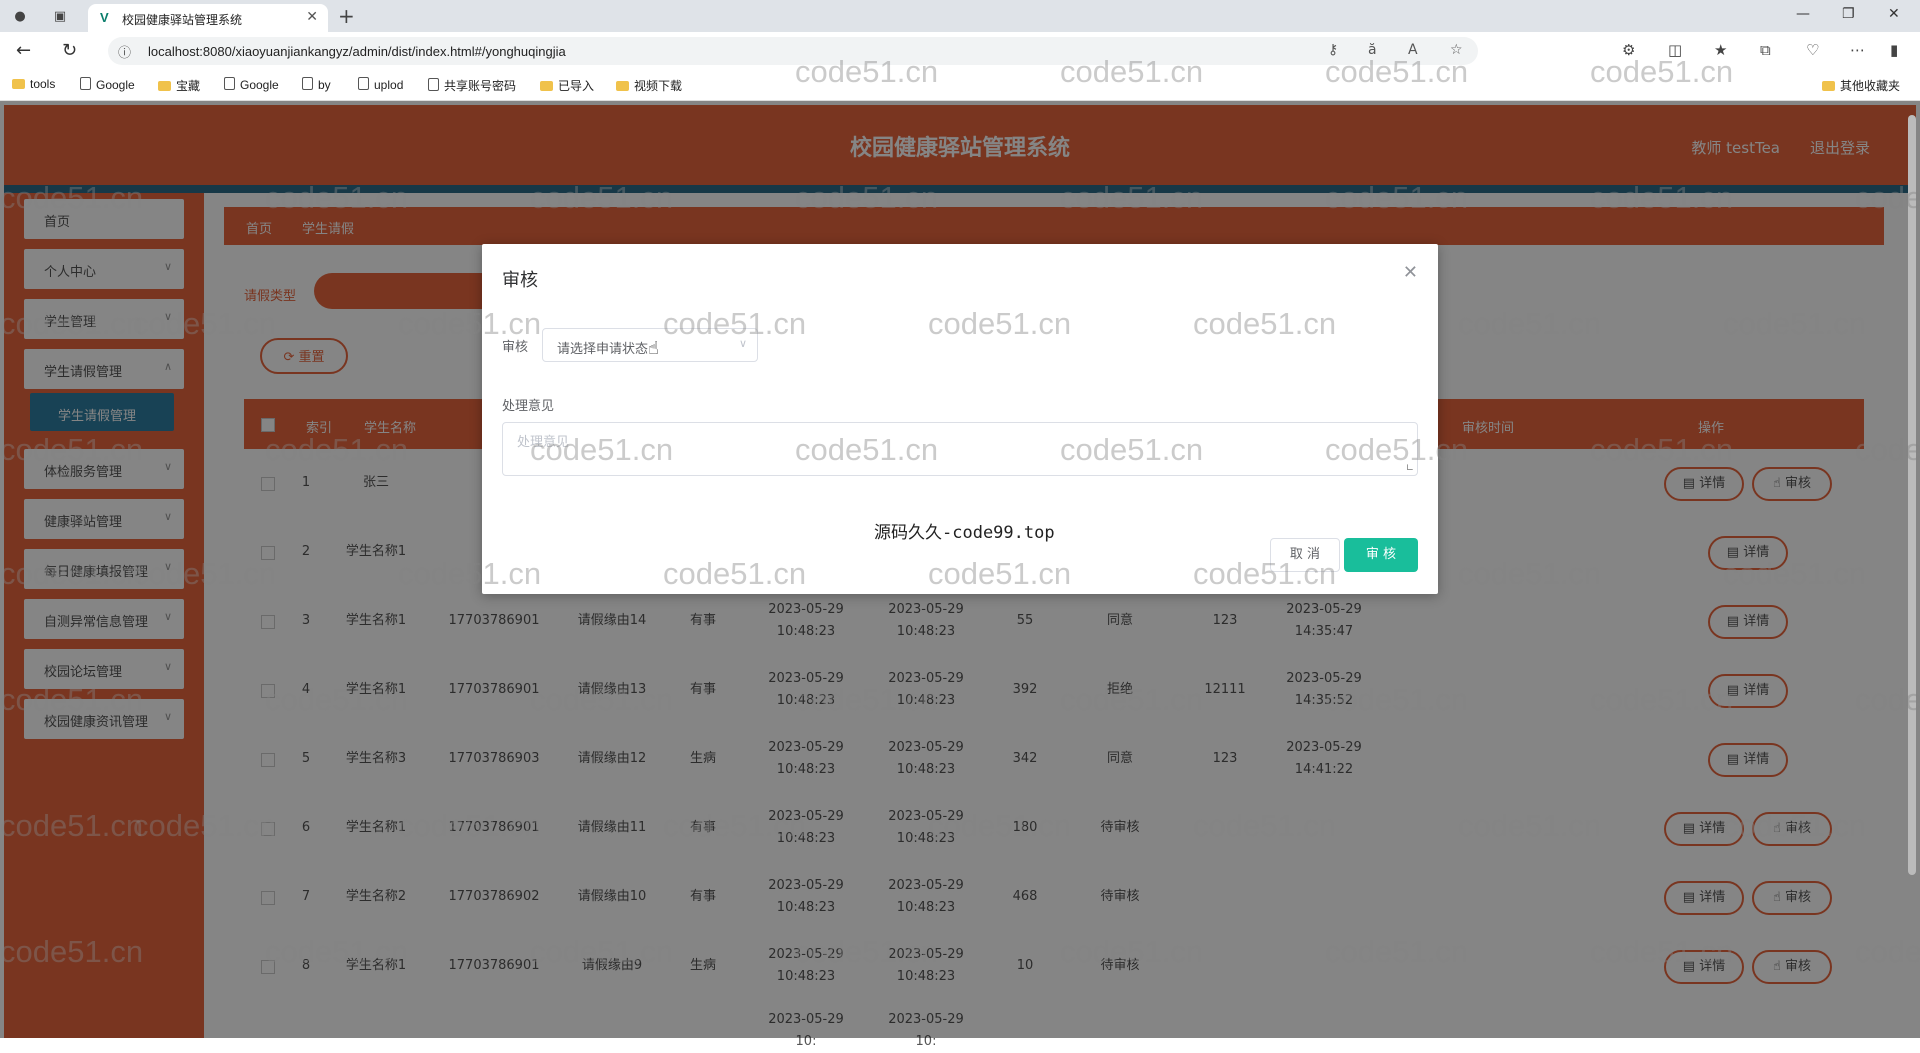 The height and width of the screenshot is (1053, 1920). Describe the element at coordinates (1861, 85) in the screenshot. I see `other-bookmarks: 其他收藏夹` at that location.